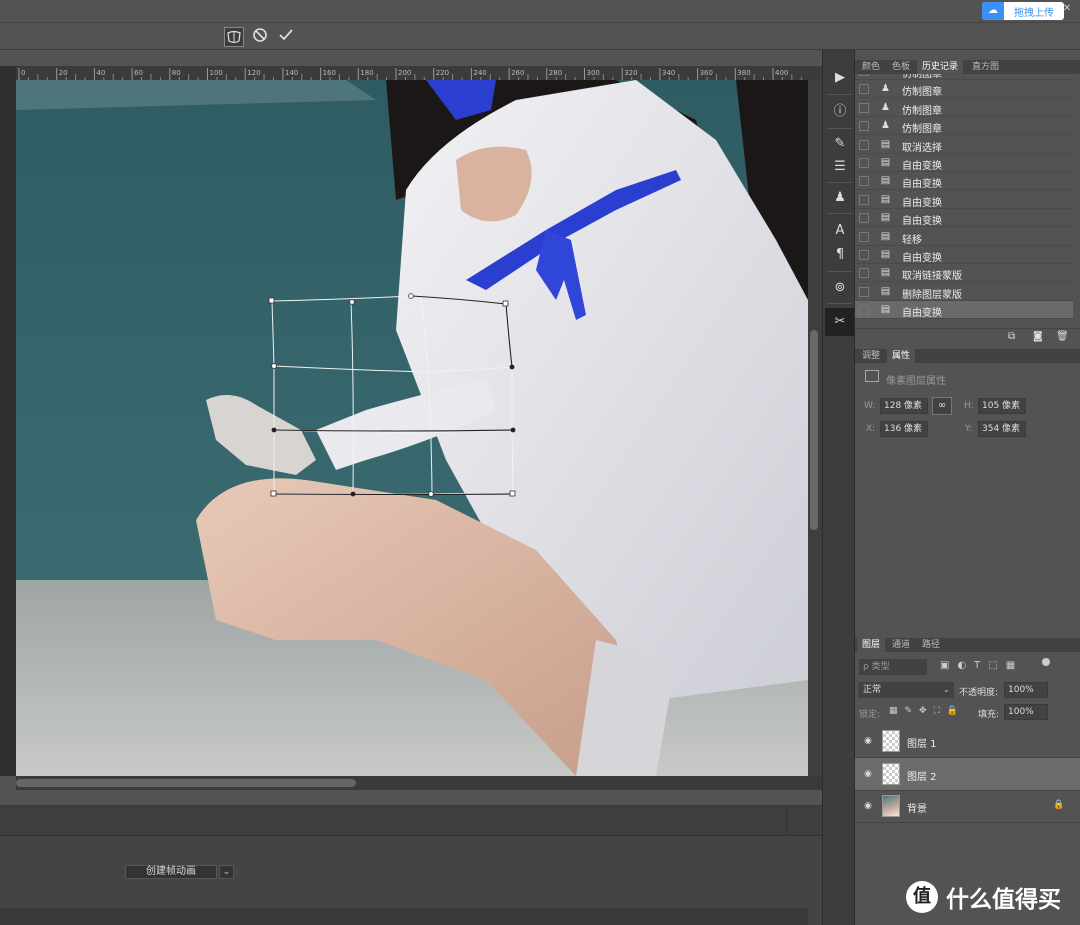  What do you see at coordinates (1040, 337) in the screenshot?
I see `camera-icon: ◙` at bounding box center [1040, 337].